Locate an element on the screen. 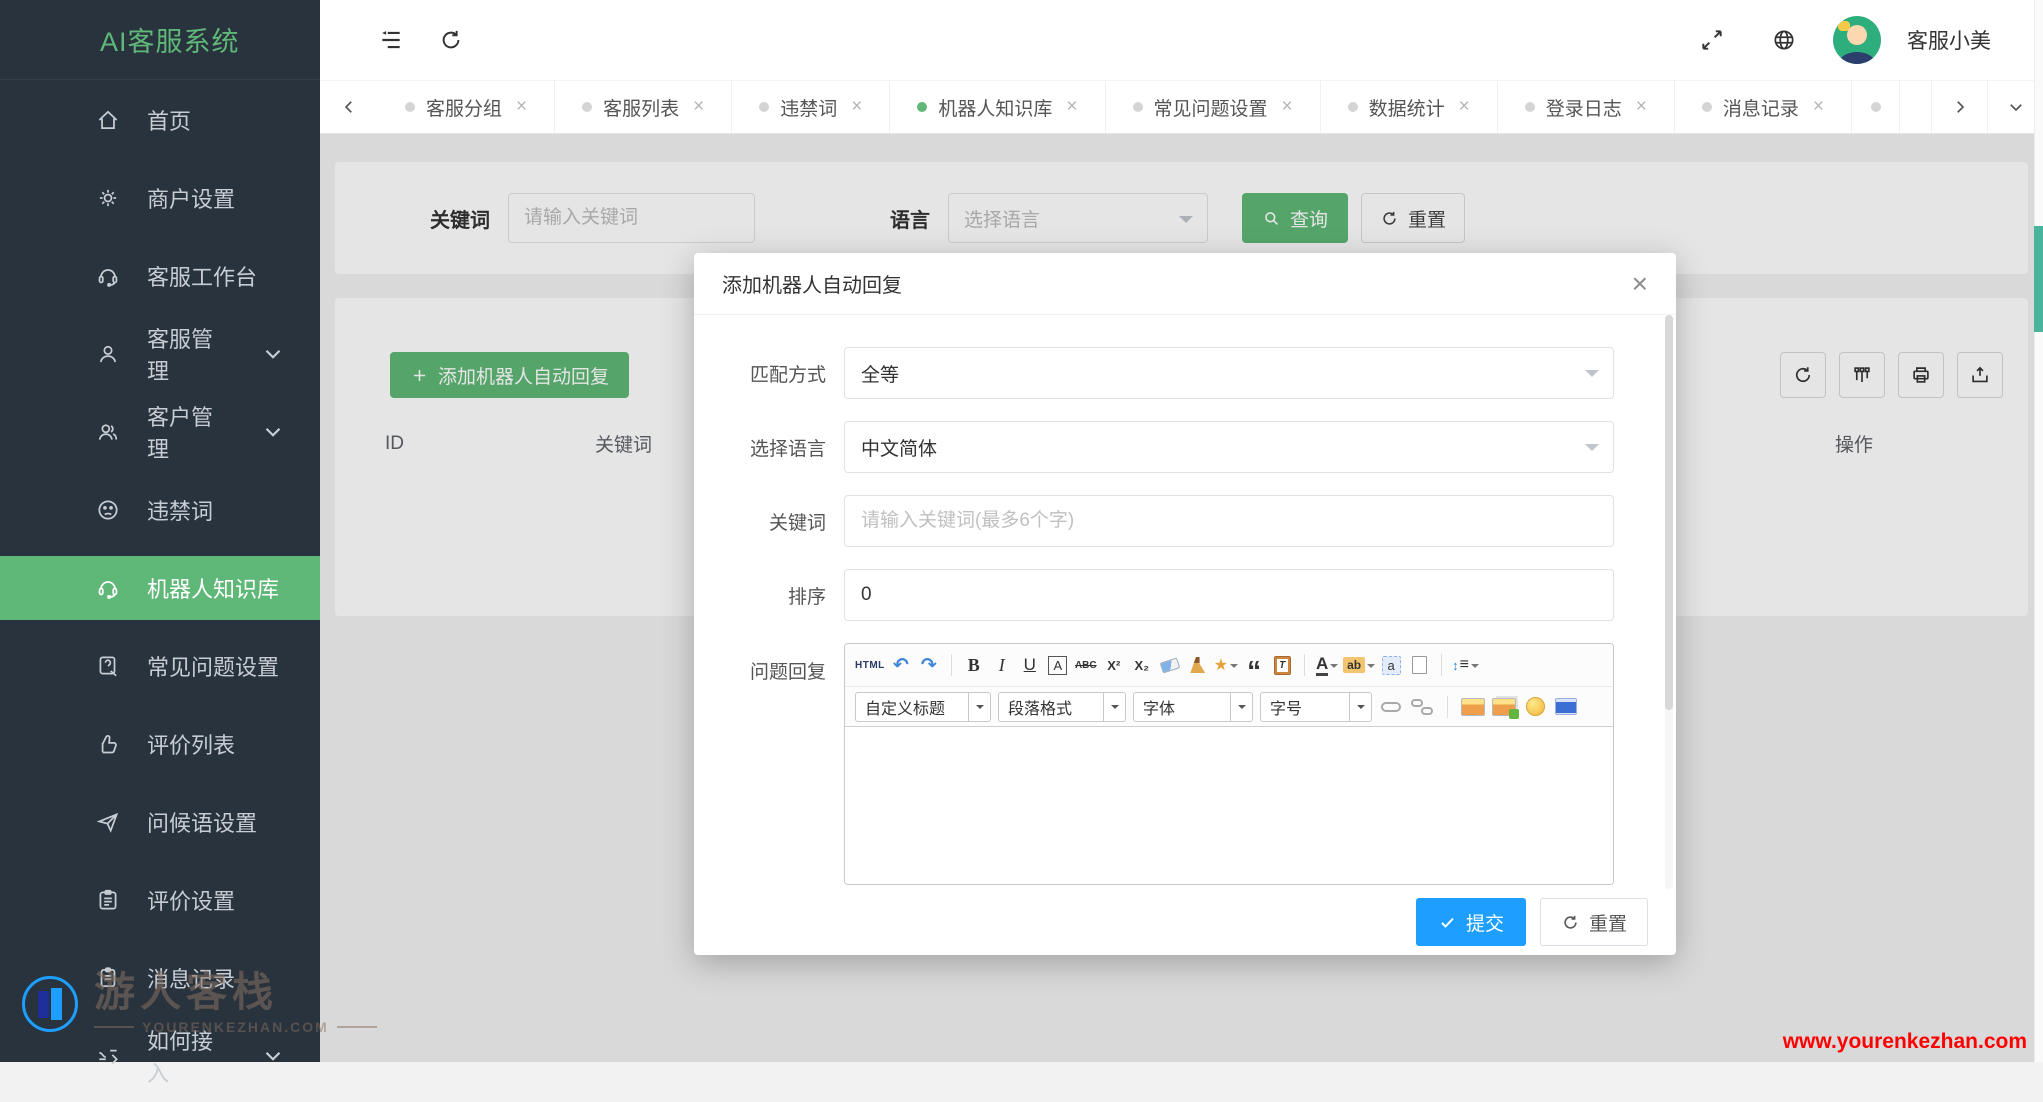  underline-button: U is located at coordinates (1030, 665).